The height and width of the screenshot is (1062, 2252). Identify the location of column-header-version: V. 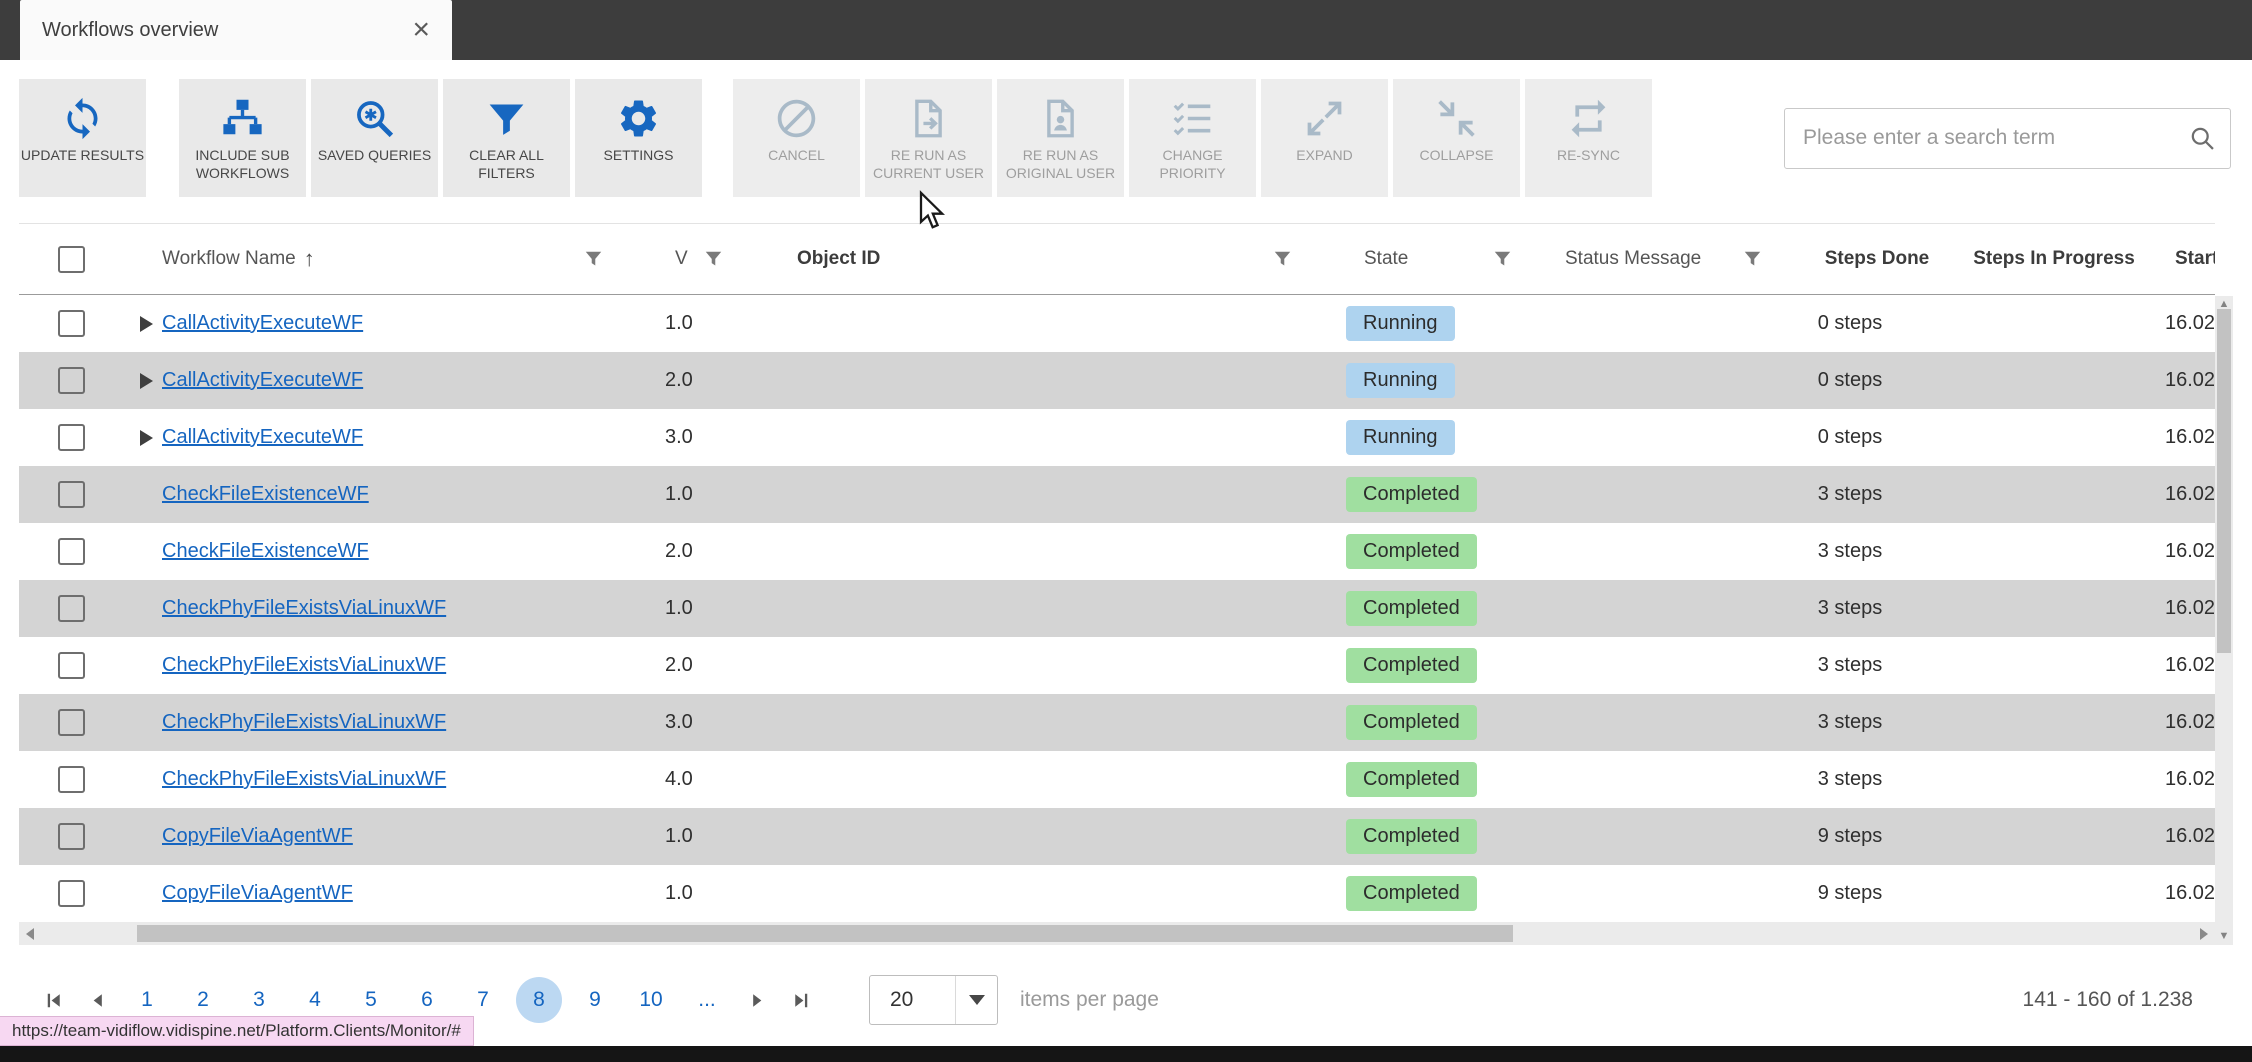
(694, 259).